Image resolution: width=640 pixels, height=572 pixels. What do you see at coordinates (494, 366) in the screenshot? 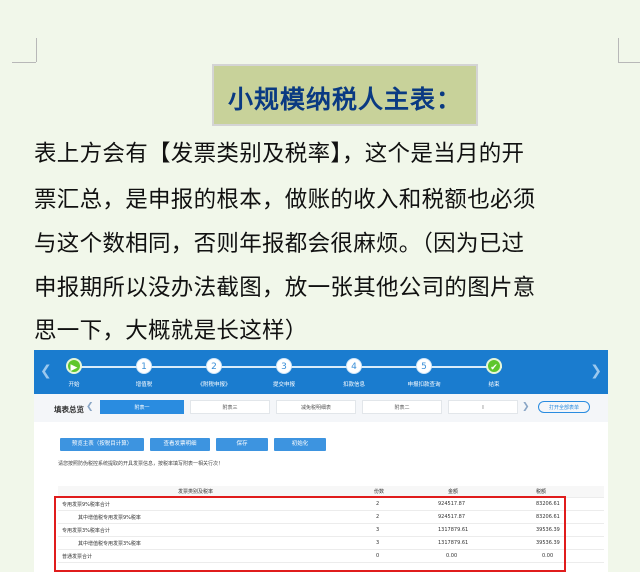
I see `check-icon: ✔` at bounding box center [494, 366].